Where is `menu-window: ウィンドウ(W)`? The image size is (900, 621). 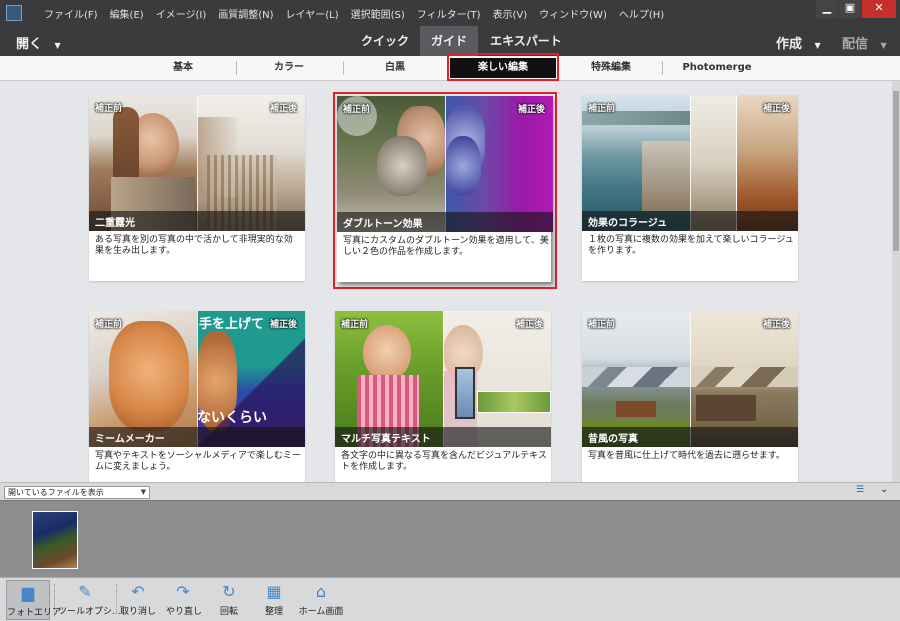
menu-window: ウィンドウ(W) is located at coordinates (573, 13).